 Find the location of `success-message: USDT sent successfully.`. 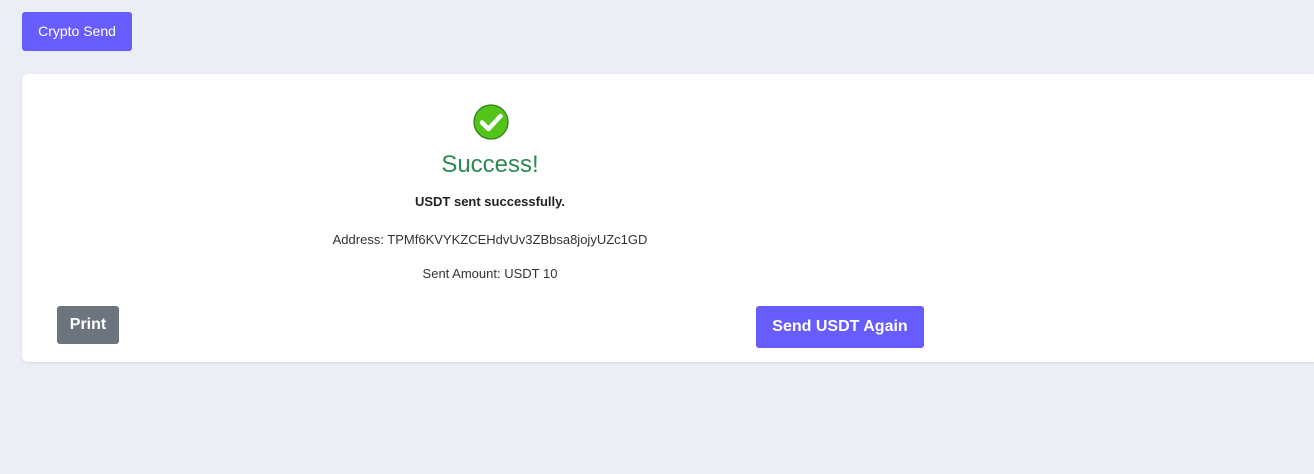

success-message: USDT sent successfully. is located at coordinates (490, 201).